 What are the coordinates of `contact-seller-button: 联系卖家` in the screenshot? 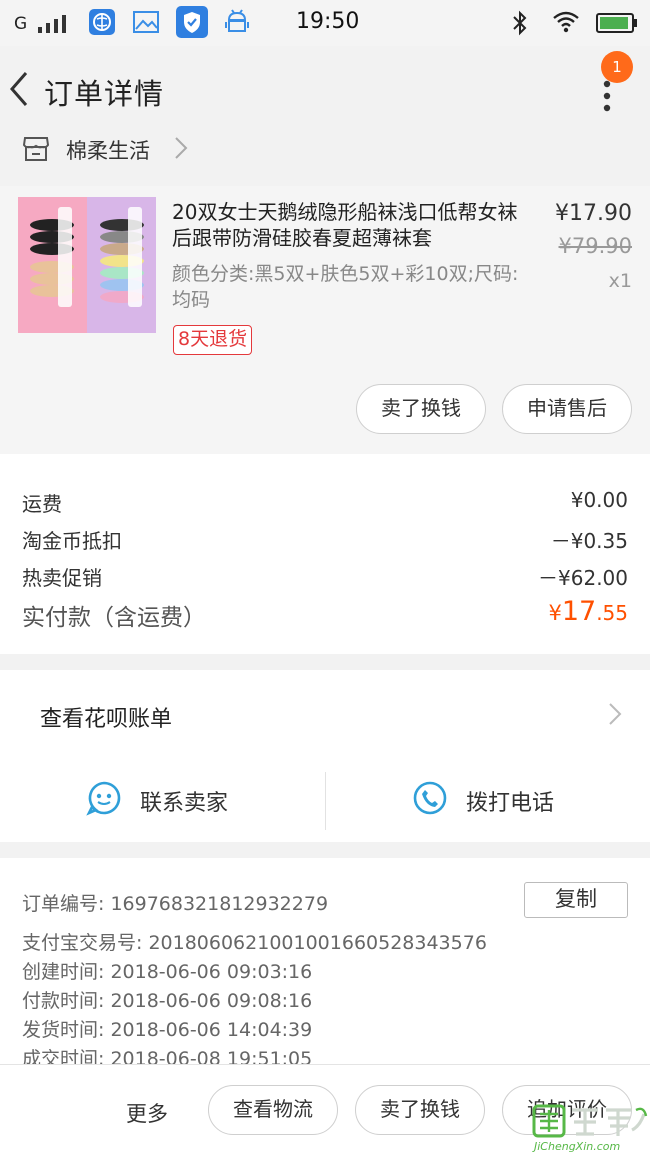 It's located at (162, 801).